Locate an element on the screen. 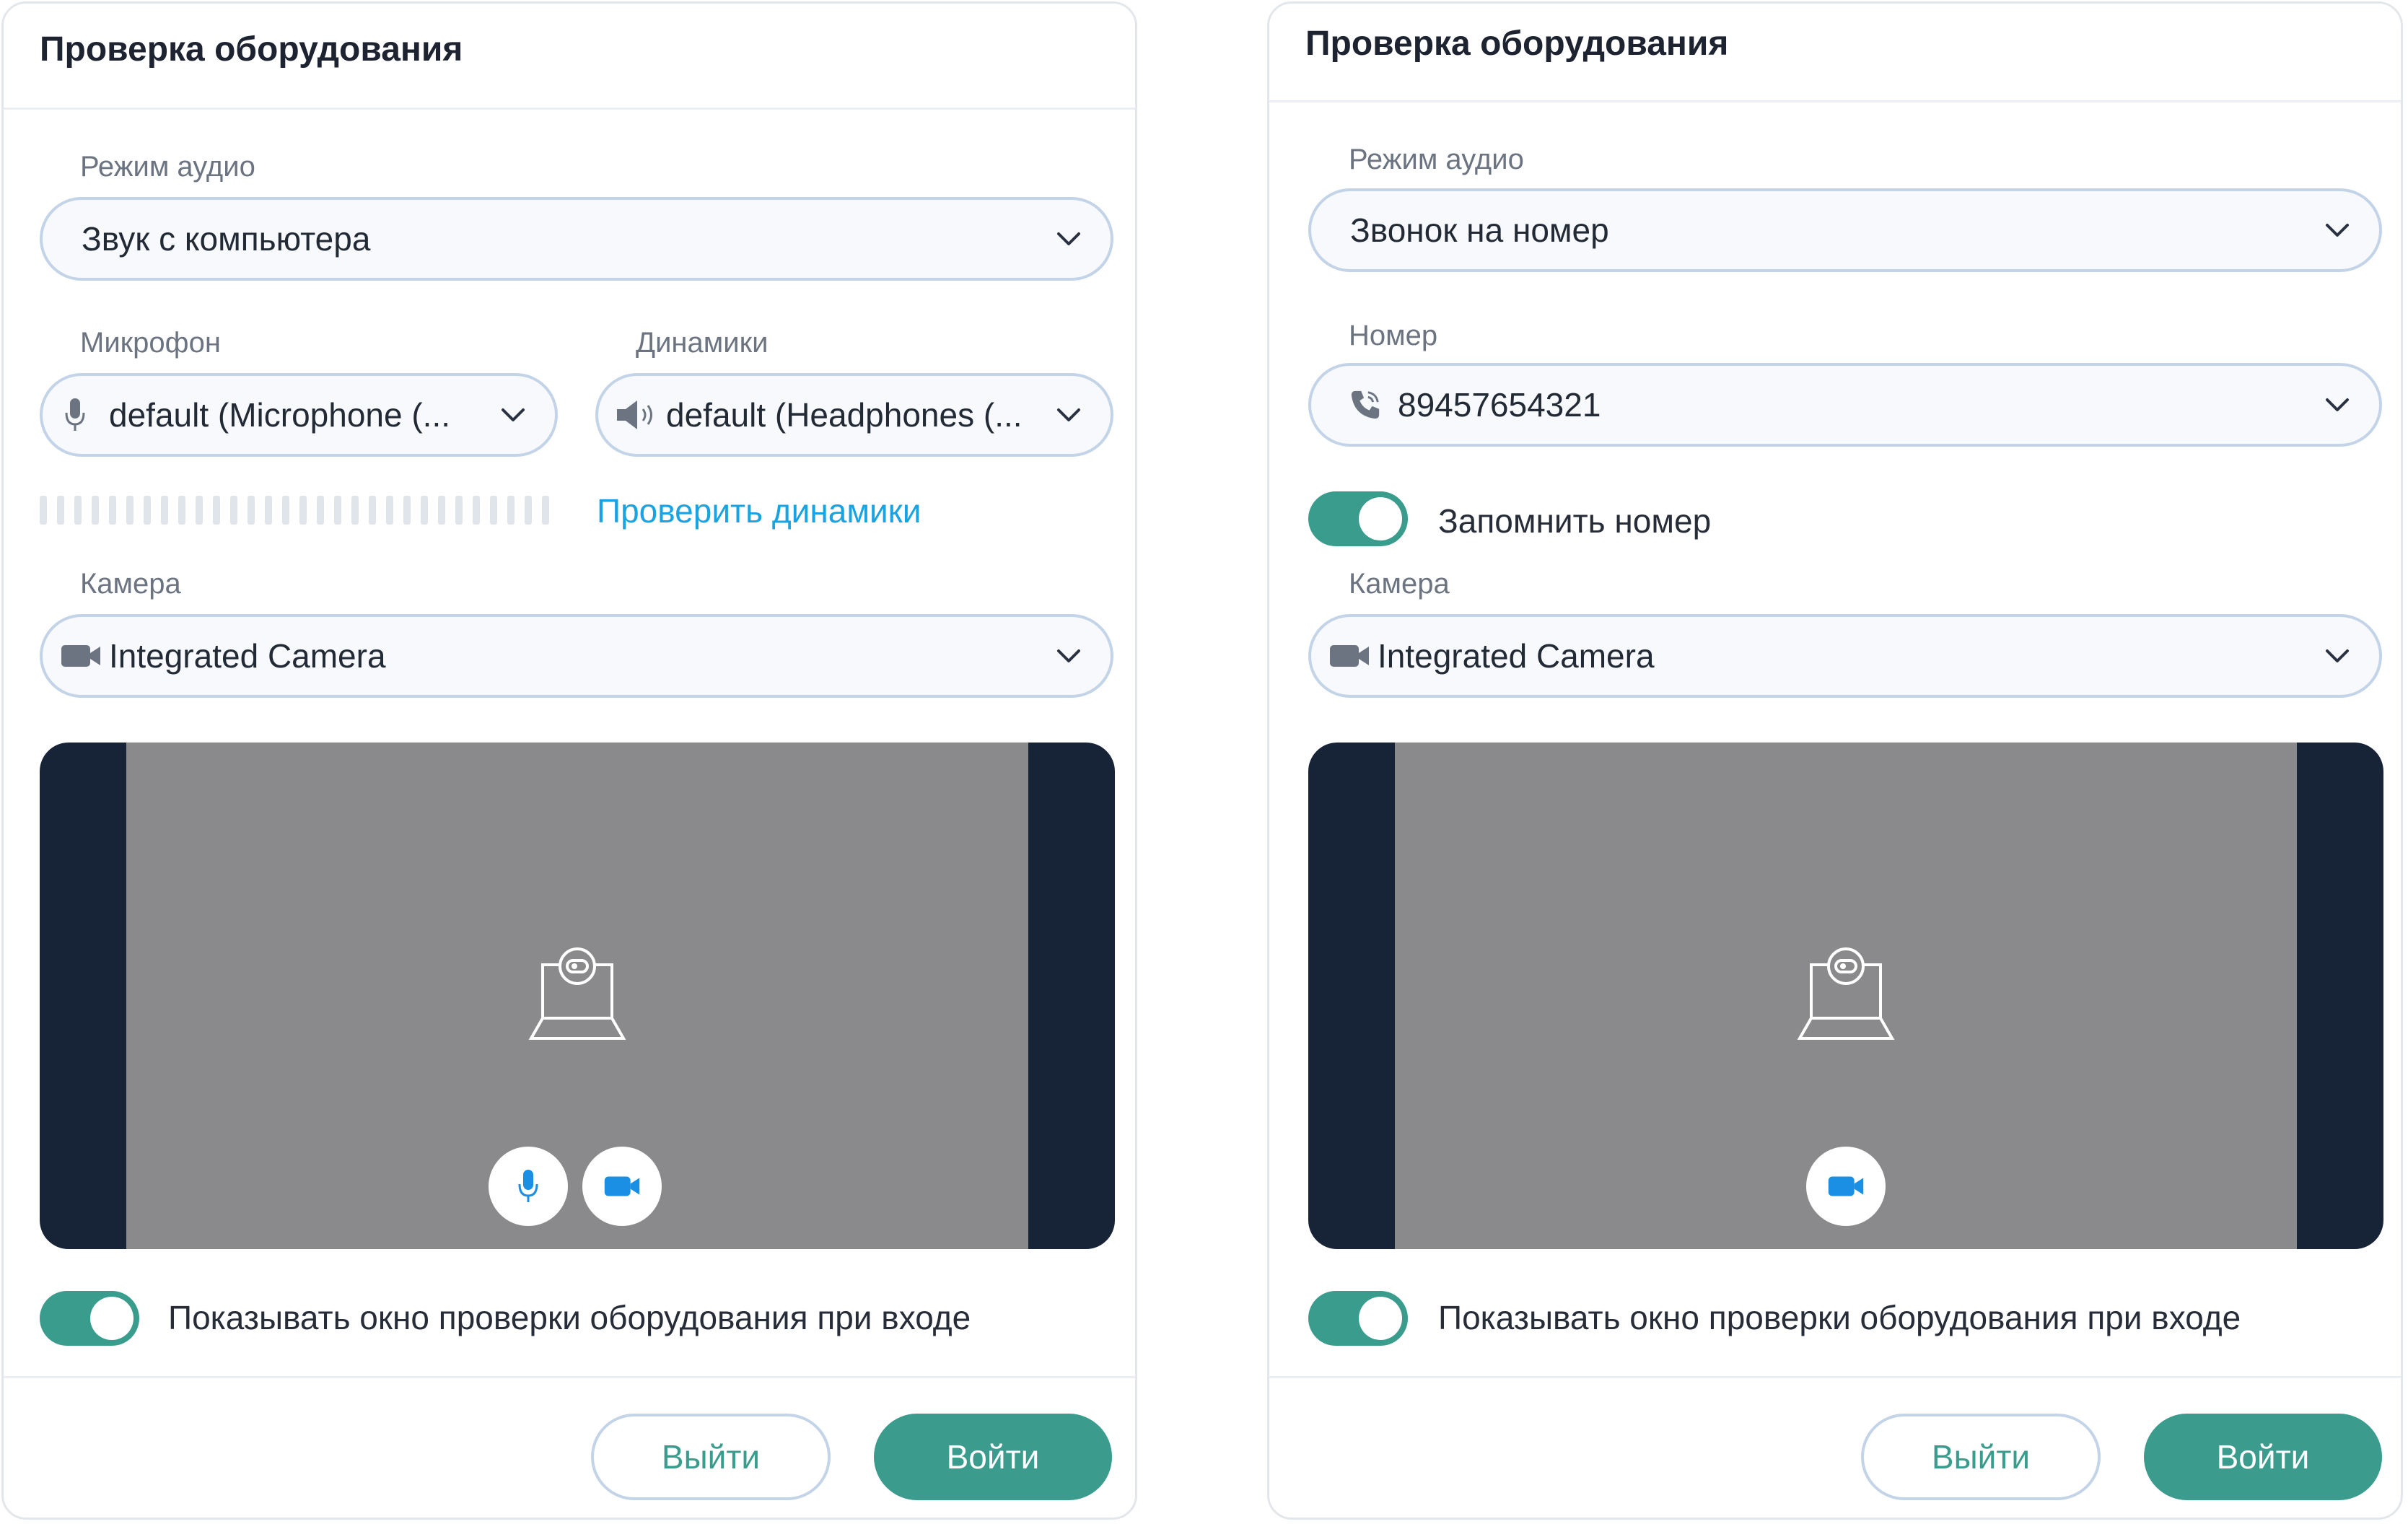 This screenshot has width=2408, height=1524. microphone-label: Микрофон is located at coordinates (150, 343).